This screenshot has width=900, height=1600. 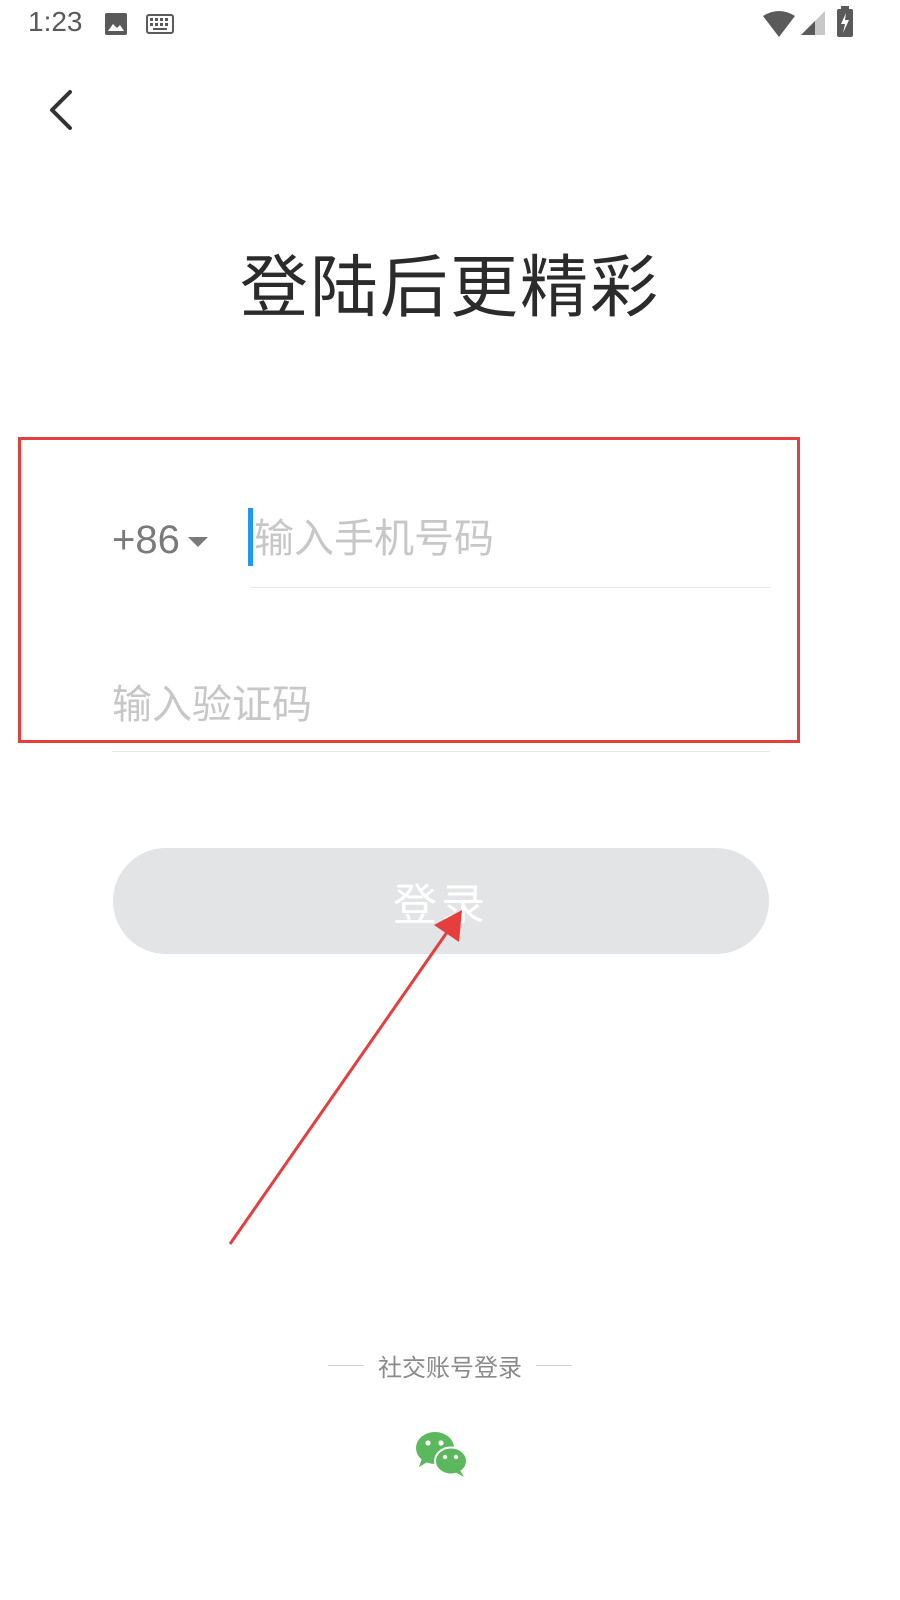 I want to click on status-time: 1:23, so click(x=55, y=21).